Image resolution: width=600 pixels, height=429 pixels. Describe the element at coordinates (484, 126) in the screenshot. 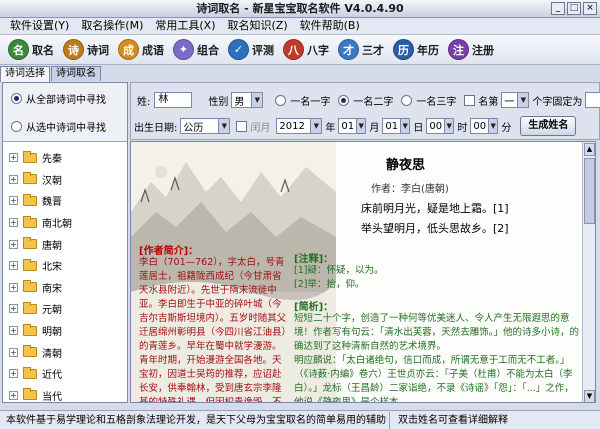

I see `minute-select: 00 ▼` at that location.